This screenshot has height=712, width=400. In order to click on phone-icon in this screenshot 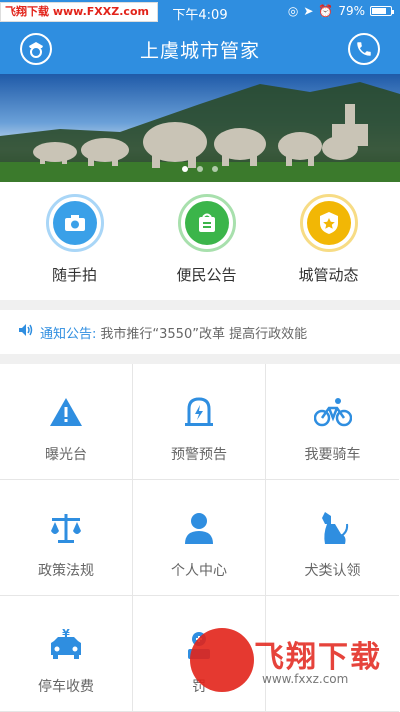, I will do `click(364, 49)`.